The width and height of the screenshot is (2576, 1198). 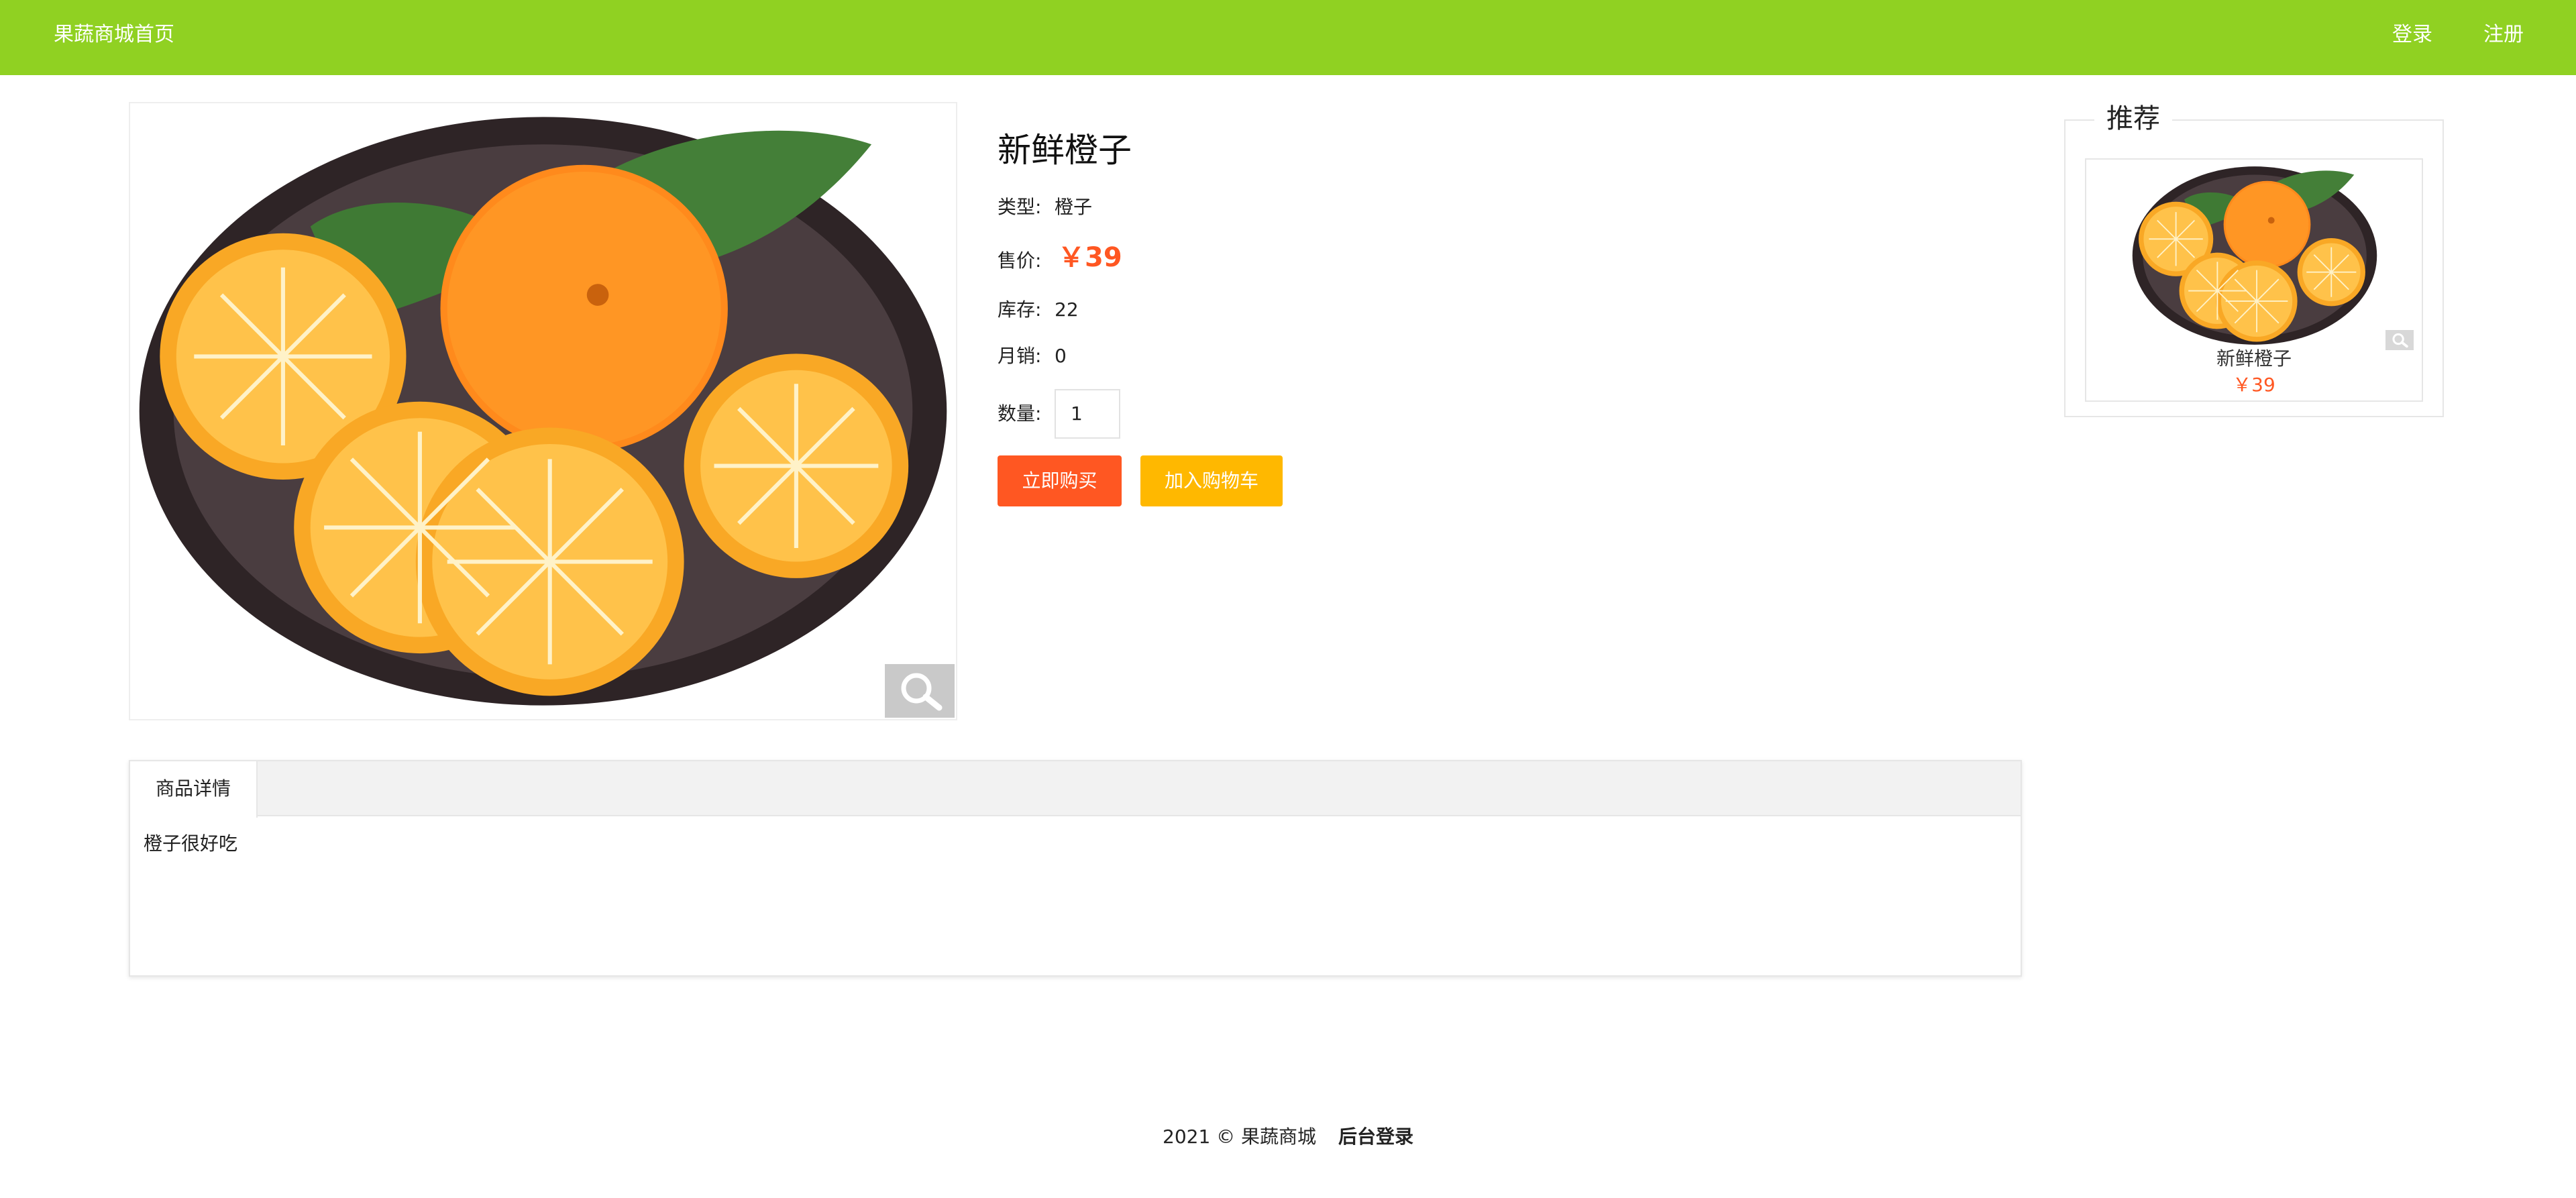 I want to click on quantity-label: 数量:, so click(x=1020, y=414).